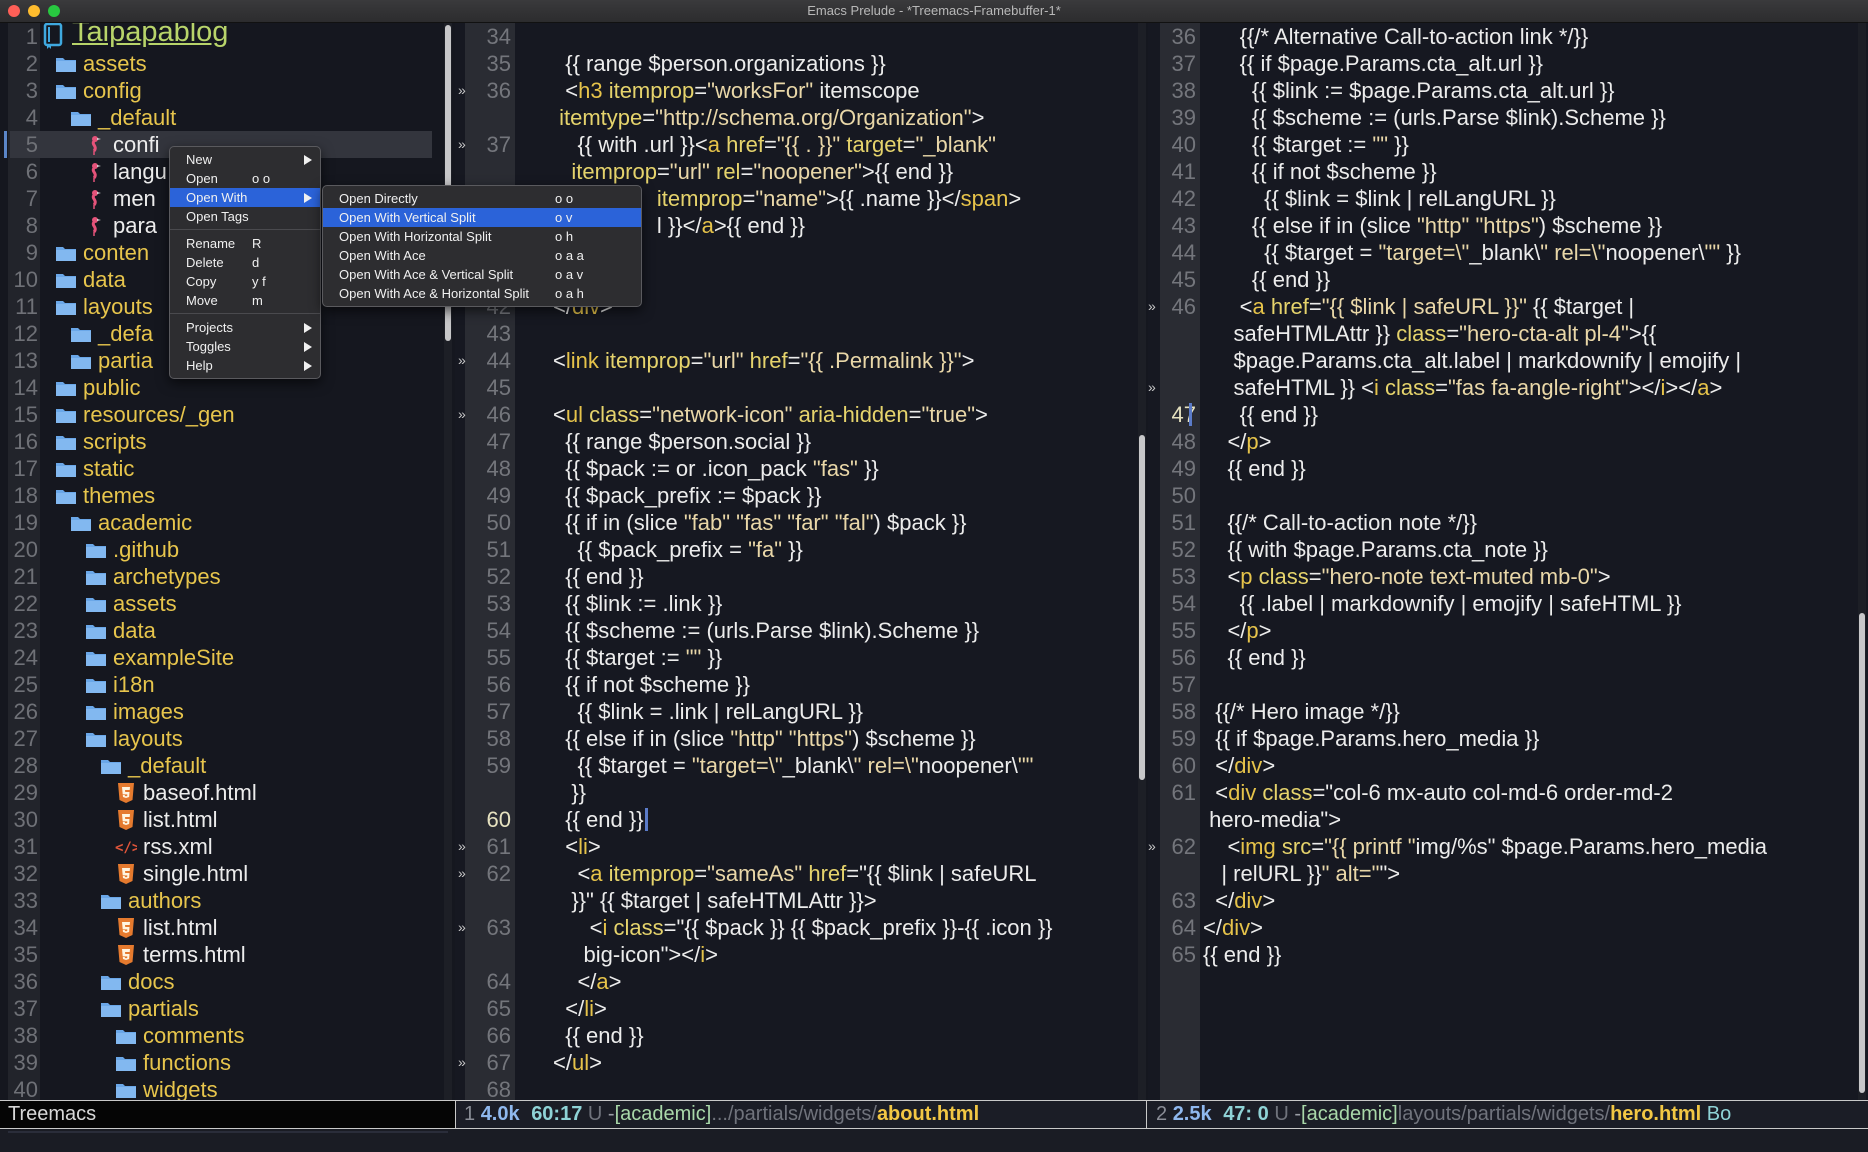  Describe the element at coordinates (245, 281) in the screenshot. I see `menu-item-copy: Copy y f` at that location.